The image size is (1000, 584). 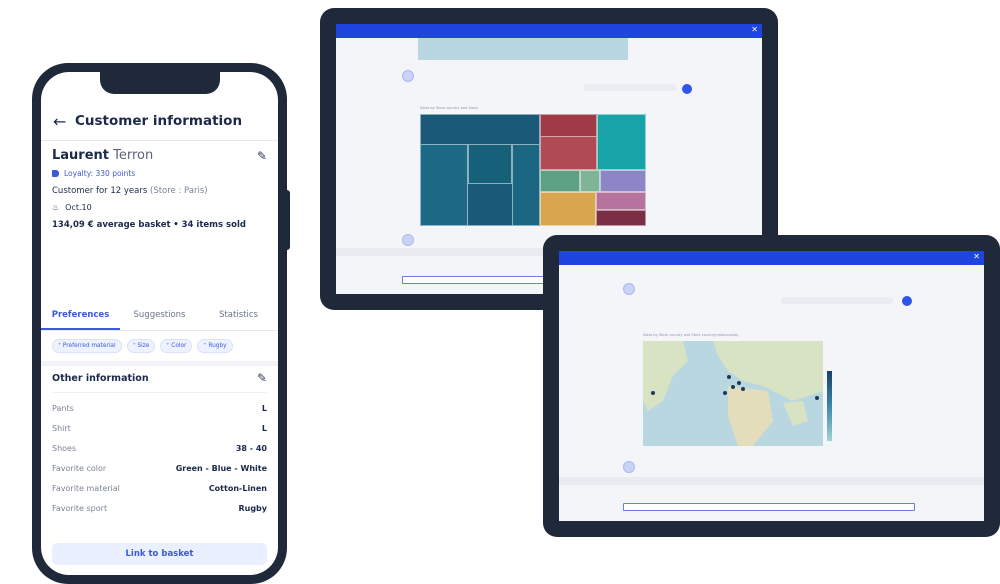 What do you see at coordinates (159, 488) in the screenshot?
I see `info-row: Favorite material Cotton-Linen` at bounding box center [159, 488].